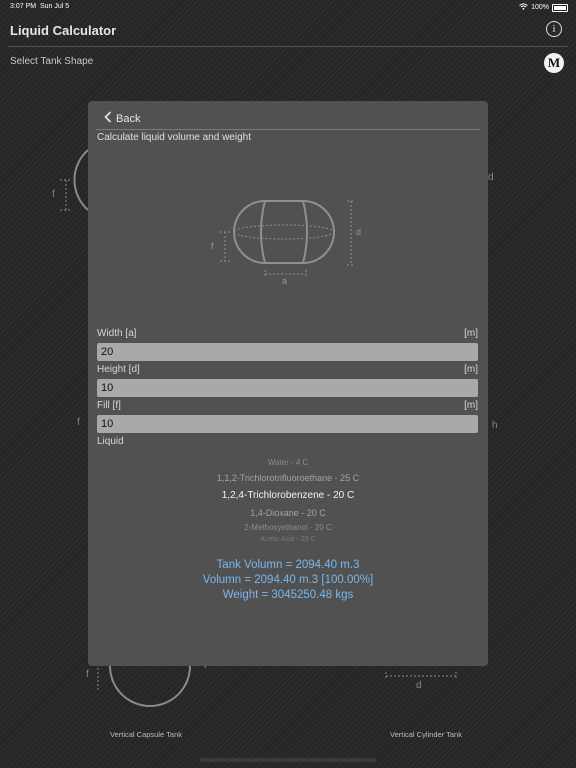  What do you see at coordinates (53, 194) in the screenshot?
I see `bg-f-label-1: f` at bounding box center [53, 194].